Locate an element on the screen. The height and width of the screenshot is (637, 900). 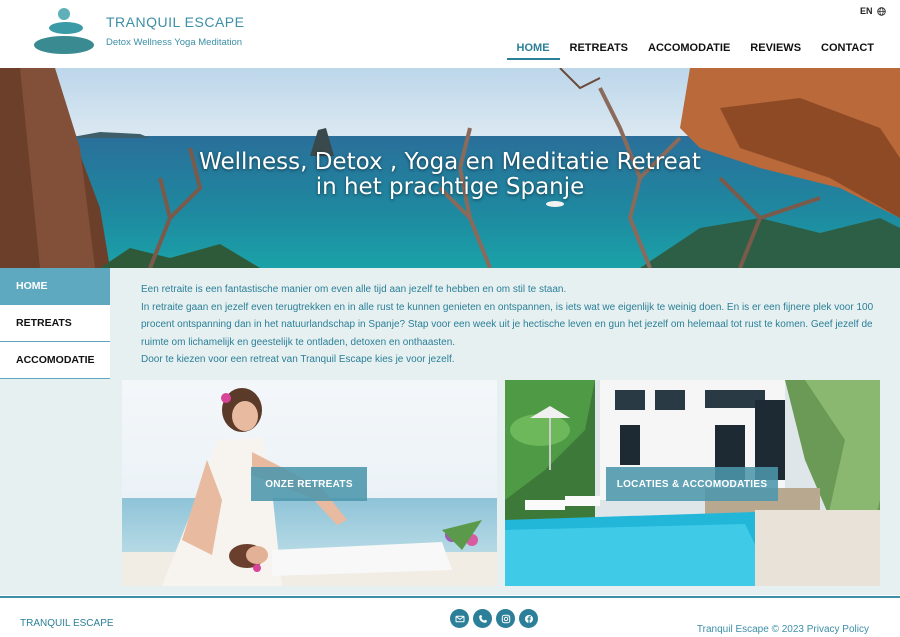
sidebar-item-home: HOME is located at coordinates (55, 286).